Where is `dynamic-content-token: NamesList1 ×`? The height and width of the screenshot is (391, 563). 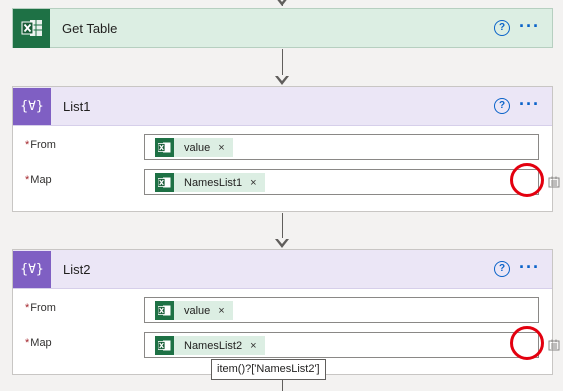 dynamic-content-token: NamesList1 × is located at coordinates (210, 182).